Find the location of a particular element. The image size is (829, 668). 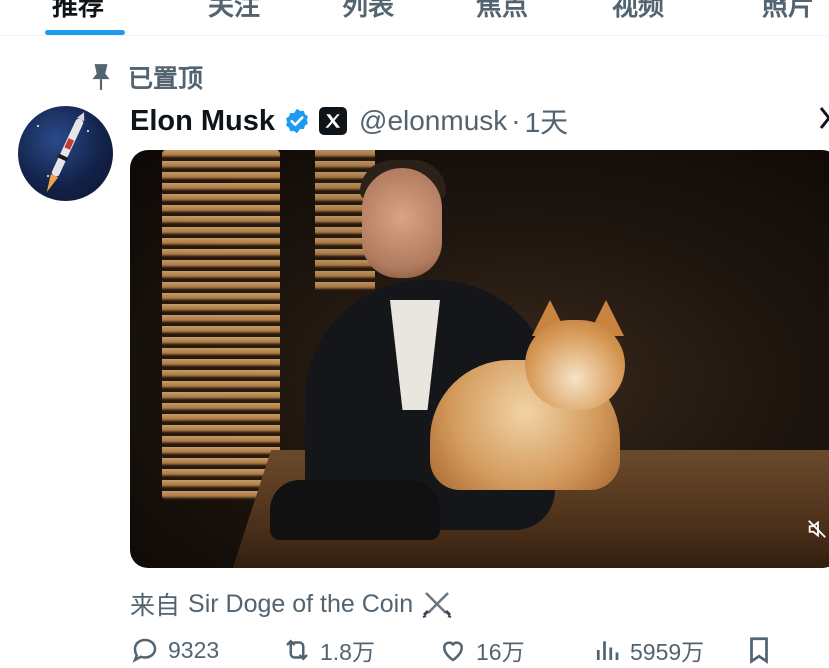

tab-photos: 照片 is located at coordinates (788, 11).